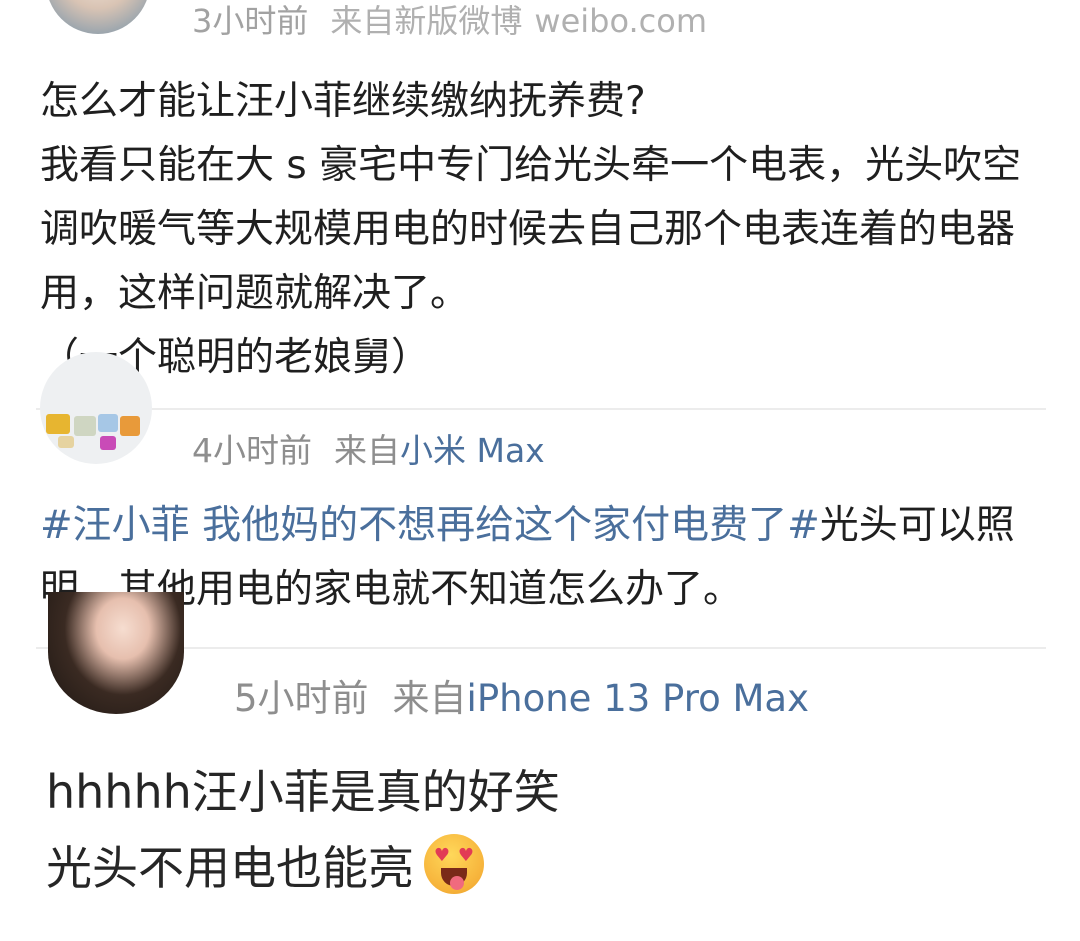 The height and width of the screenshot is (941, 1080). I want to click on source-link: iPhone 13 Pro Max, so click(638, 698).